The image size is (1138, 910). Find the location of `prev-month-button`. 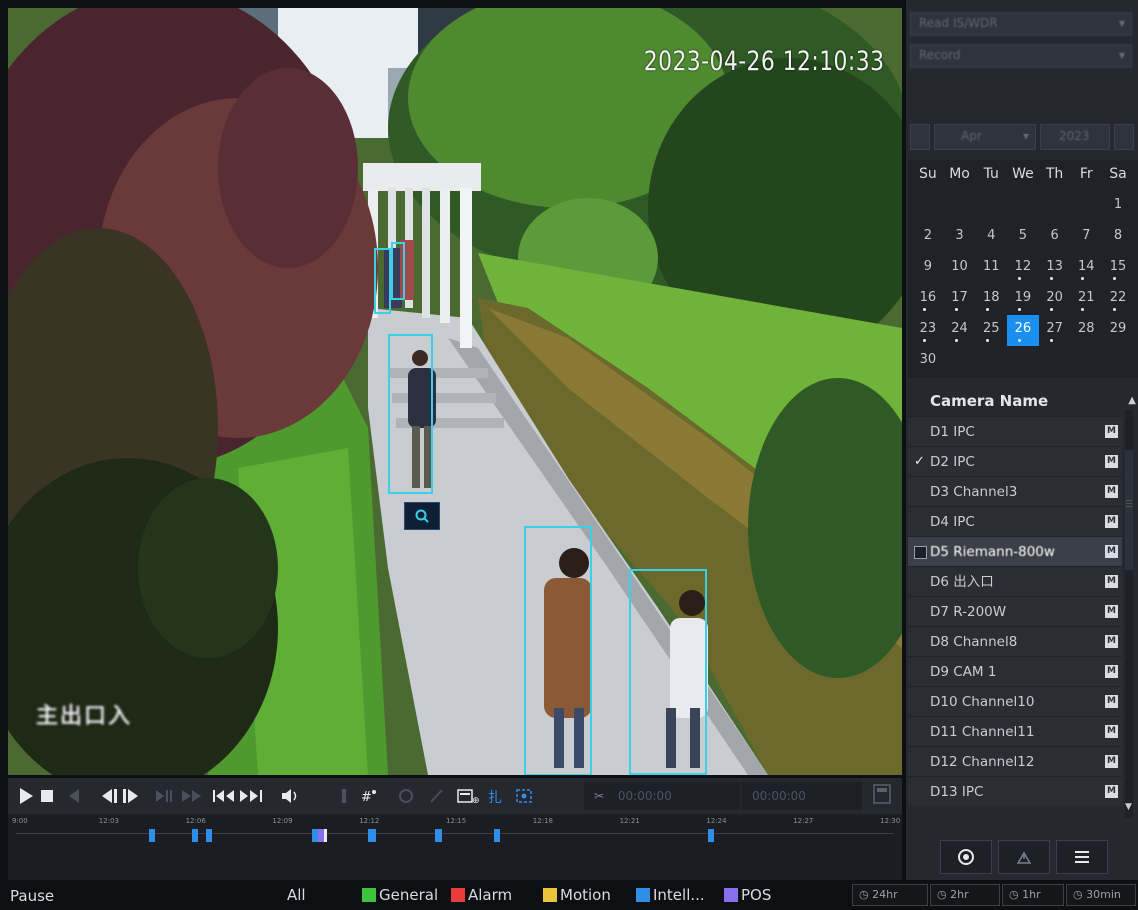

prev-month-button is located at coordinates (920, 137).